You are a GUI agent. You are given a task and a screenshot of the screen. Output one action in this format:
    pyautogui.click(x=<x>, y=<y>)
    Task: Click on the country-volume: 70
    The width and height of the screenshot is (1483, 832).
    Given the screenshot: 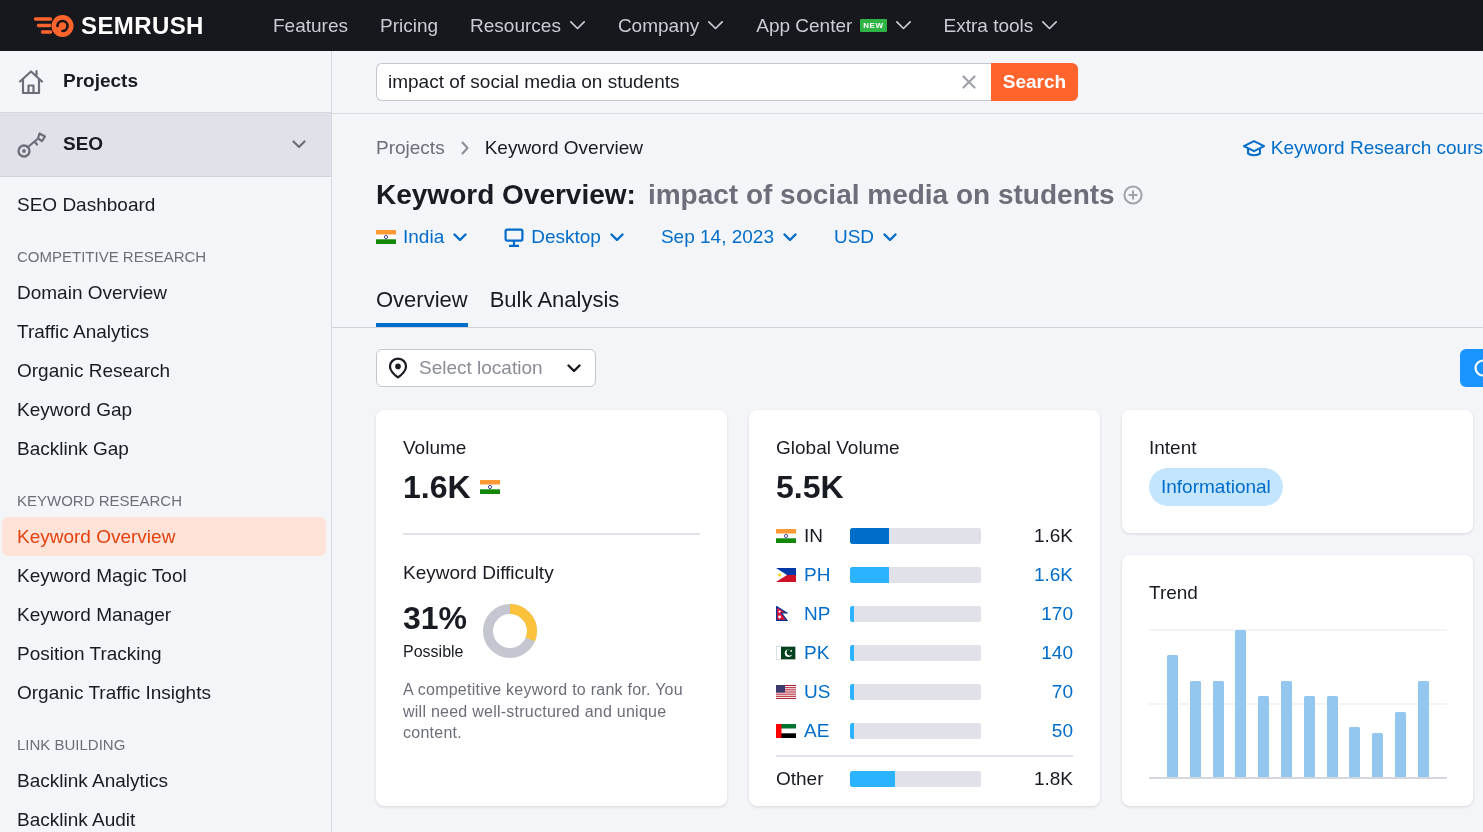 What is the action you would take?
    pyautogui.click(x=1062, y=691)
    